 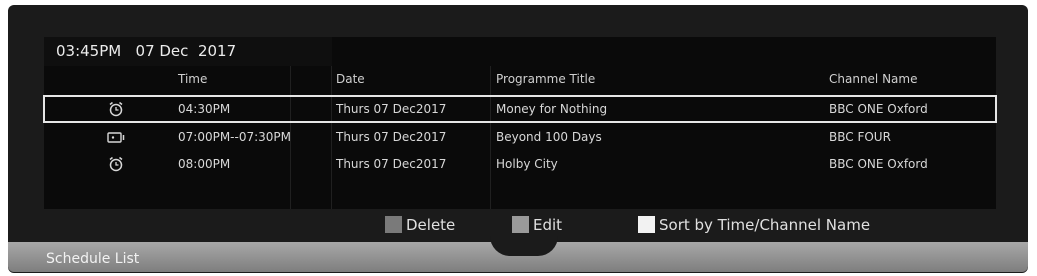 What do you see at coordinates (235, 137) in the screenshot?
I see `row-time: 07:00PM--07:30PM` at bounding box center [235, 137].